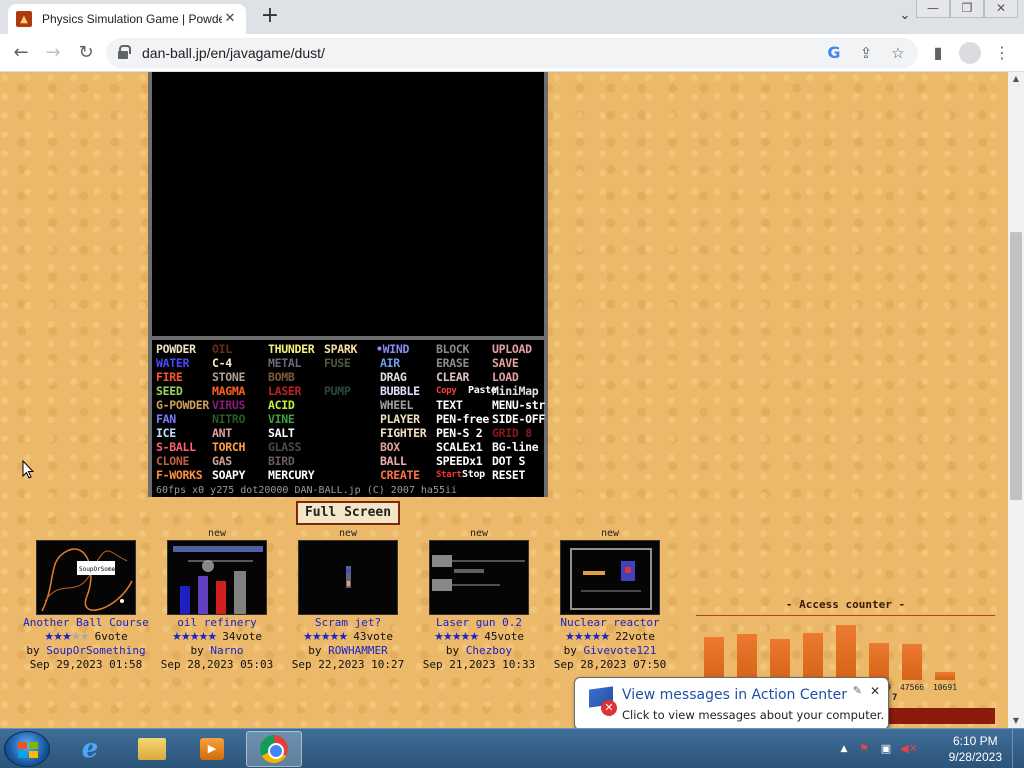  Describe the element at coordinates (172, 363) in the screenshot. I see `element-water: WATER` at that location.